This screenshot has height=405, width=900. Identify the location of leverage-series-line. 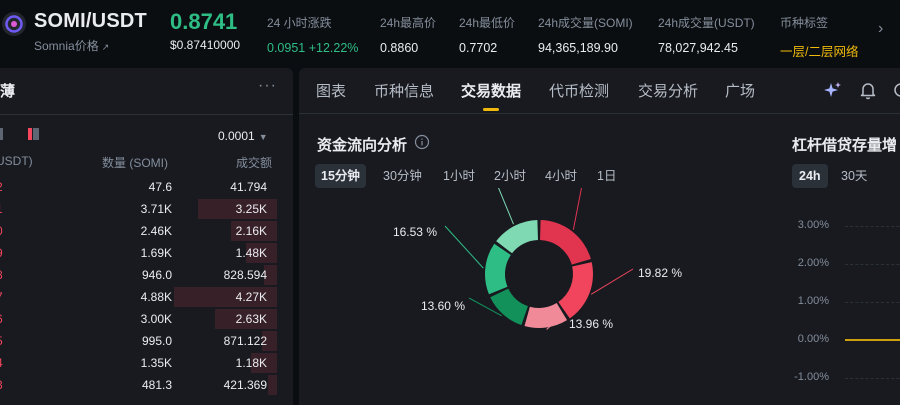
(872, 340).